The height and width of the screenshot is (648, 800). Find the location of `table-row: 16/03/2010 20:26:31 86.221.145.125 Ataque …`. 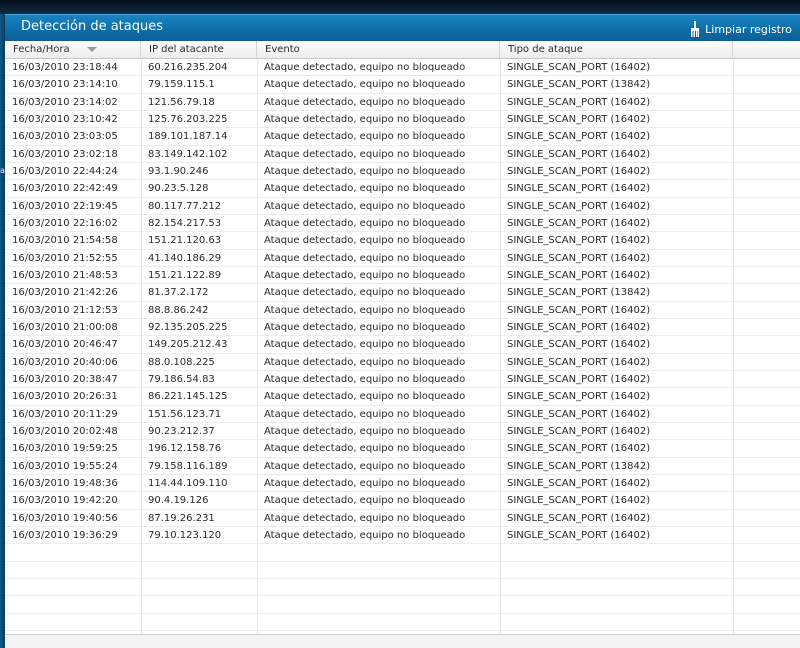

table-row: 16/03/2010 20:26:31 86.221.145.125 Ataque … is located at coordinates (402, 397).